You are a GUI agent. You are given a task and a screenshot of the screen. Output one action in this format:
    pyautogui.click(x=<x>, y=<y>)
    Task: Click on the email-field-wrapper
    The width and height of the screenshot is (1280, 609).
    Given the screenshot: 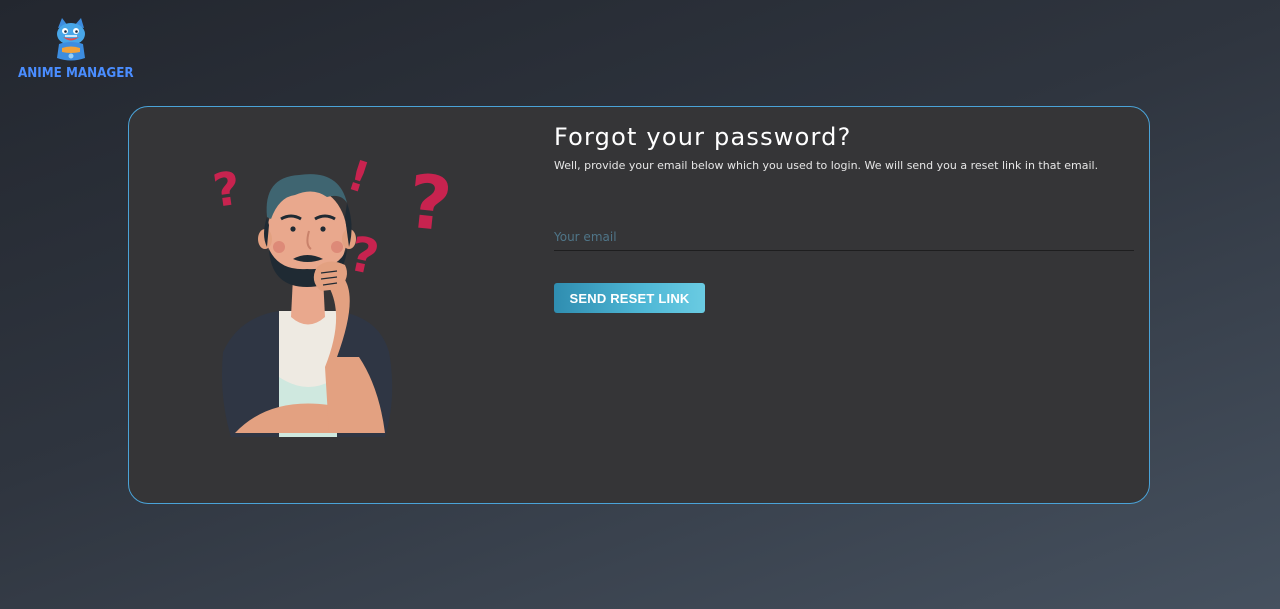 What is the action you would take?
    pyautogui.click(x=844, y=237)
    